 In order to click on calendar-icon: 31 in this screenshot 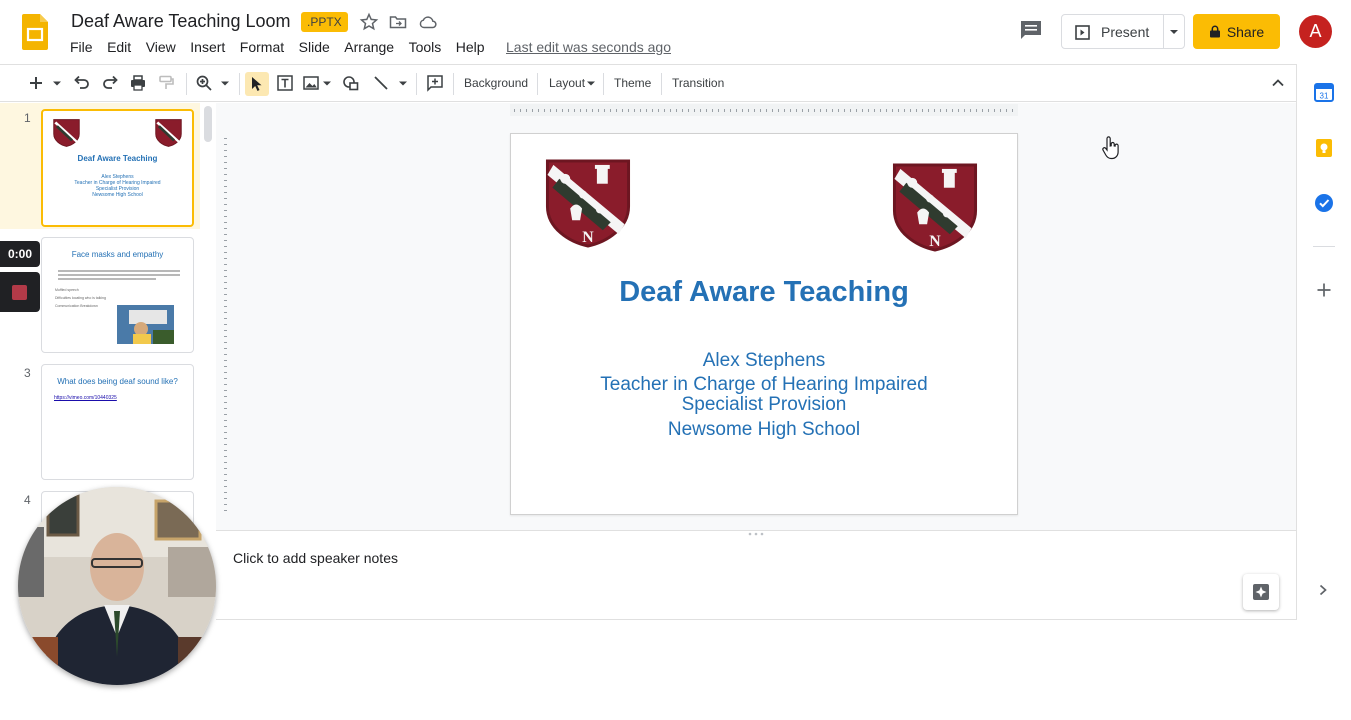, I will do `click(1324, 92)`.